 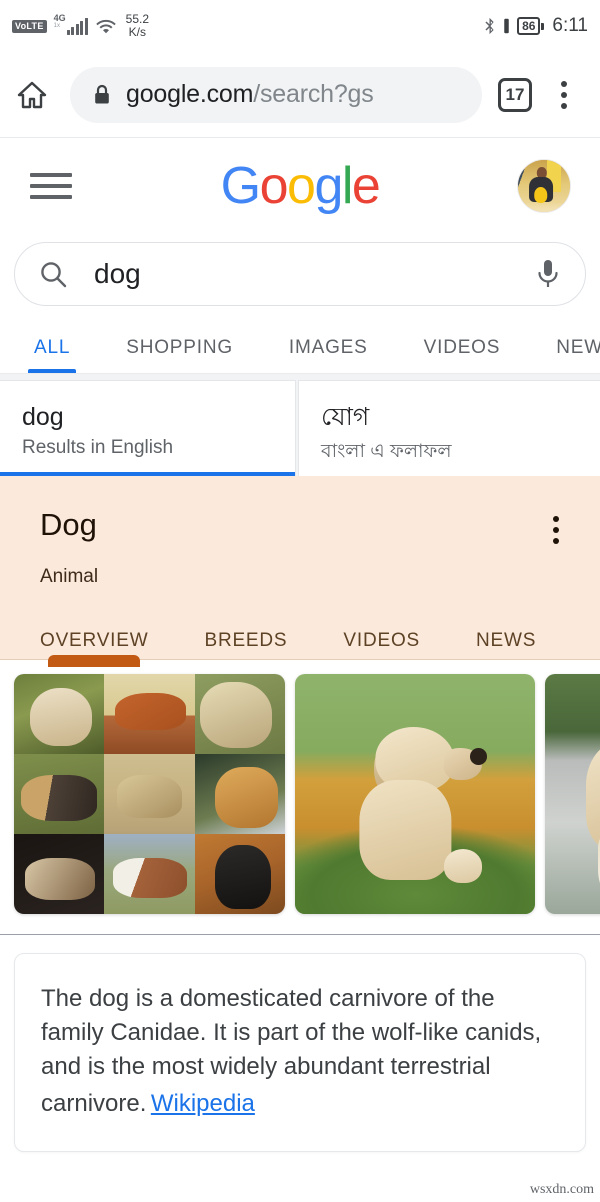 I want to click on search-box-container: dog, so click(x=300, y=270).